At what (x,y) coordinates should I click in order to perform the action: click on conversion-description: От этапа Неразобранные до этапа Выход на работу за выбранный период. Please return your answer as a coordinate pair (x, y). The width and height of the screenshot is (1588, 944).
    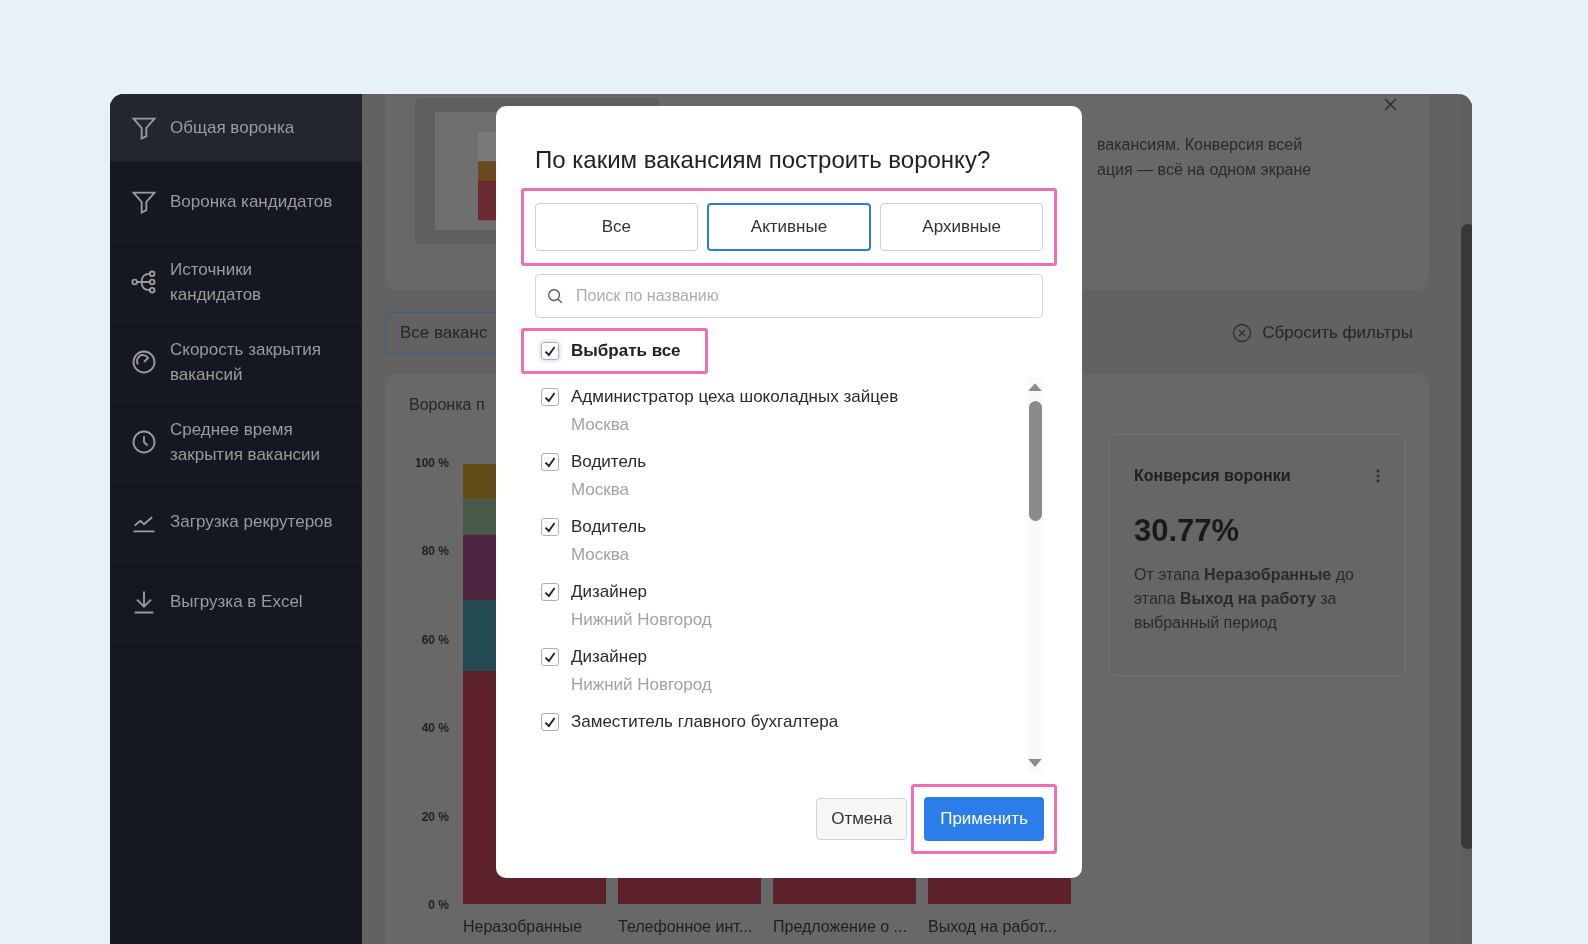
    Looking at the image, I should click on (1244, 599).